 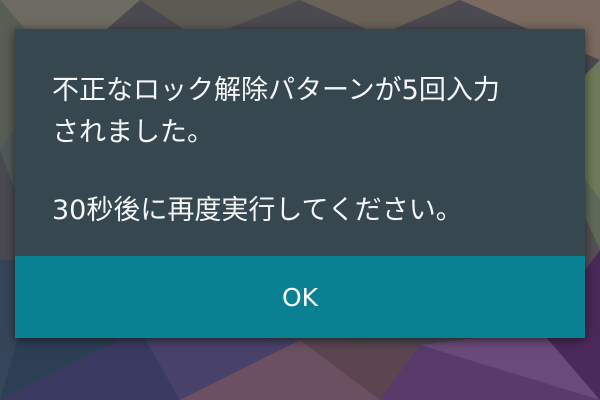 I want to click on dialog-message-line: 不正なロック解除パターンが5回入力, so click(x=276, y=90).